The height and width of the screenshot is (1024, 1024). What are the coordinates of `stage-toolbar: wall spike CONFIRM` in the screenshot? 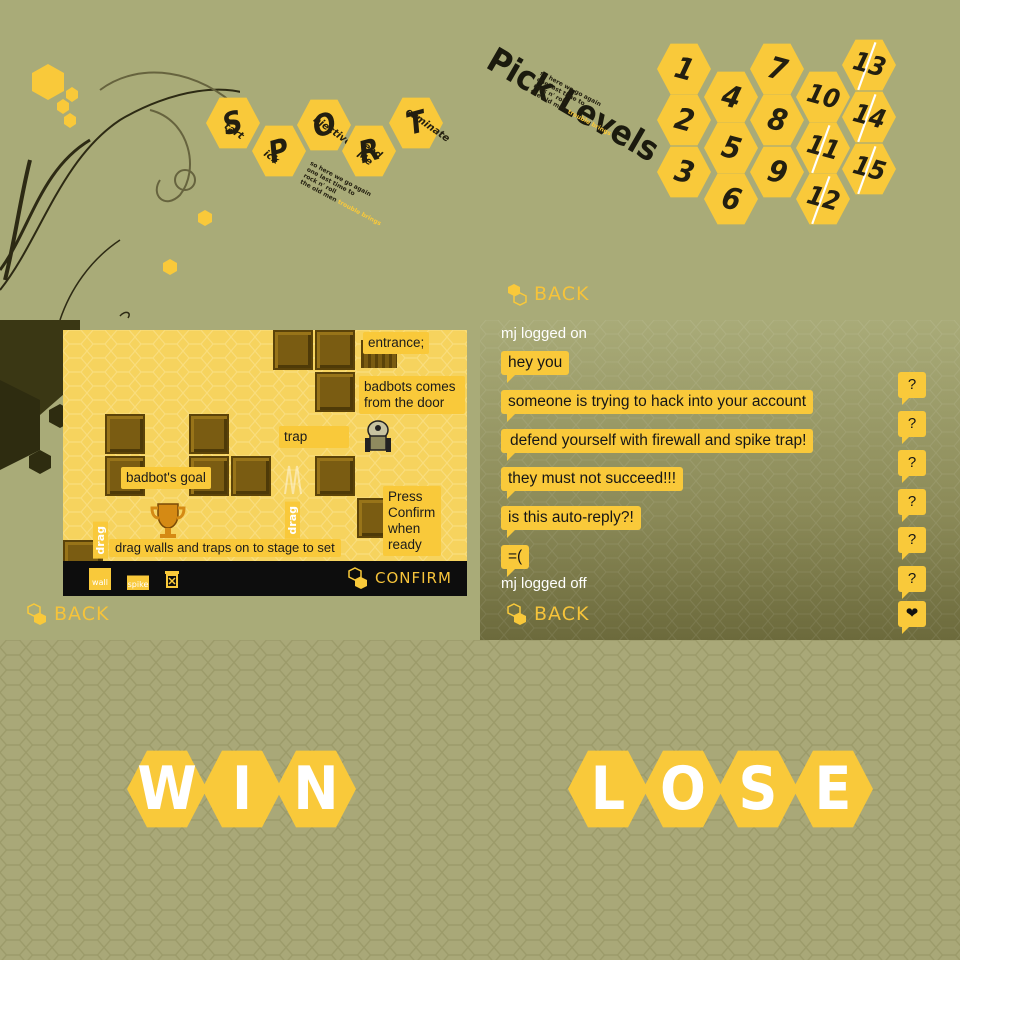 It's located at (265, 578).